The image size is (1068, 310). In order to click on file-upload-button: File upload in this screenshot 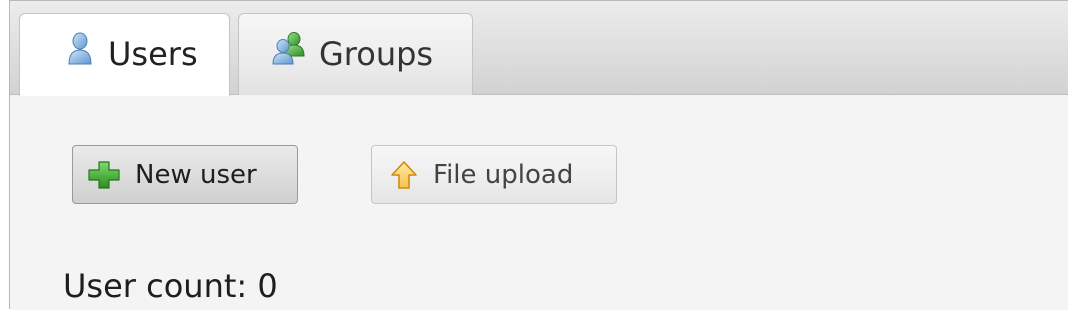, I will do `click(494, 174)`.